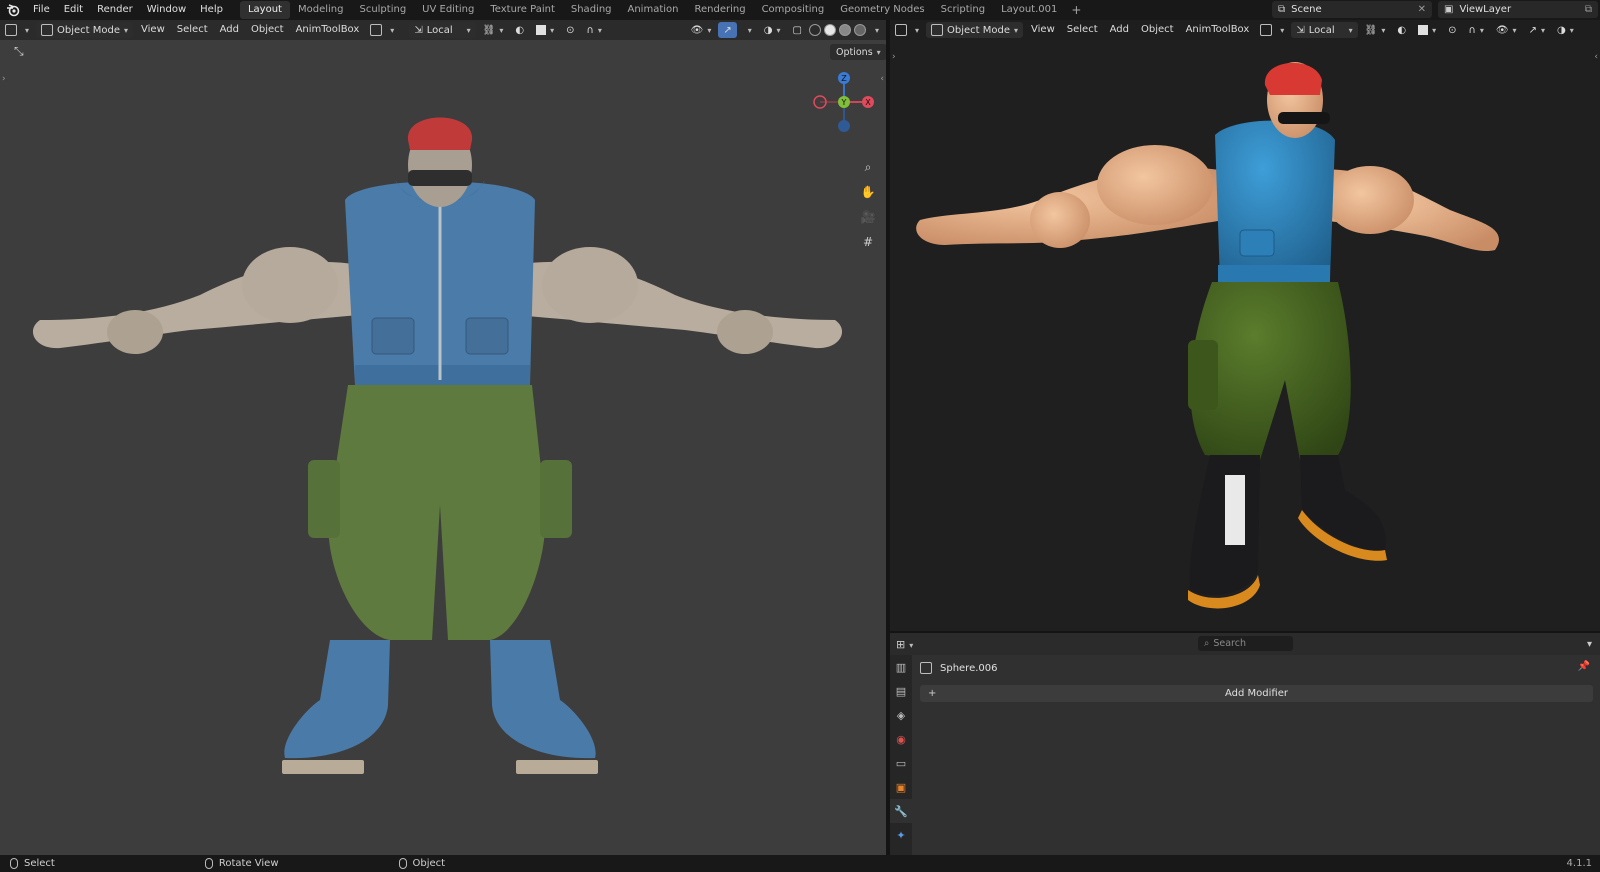 This screenshot has height=872, width=1600. What do you see at coordinates (17, 30) in the screenshot?
I see `editor-type-button: ▾` at bounding box center [17, 30].